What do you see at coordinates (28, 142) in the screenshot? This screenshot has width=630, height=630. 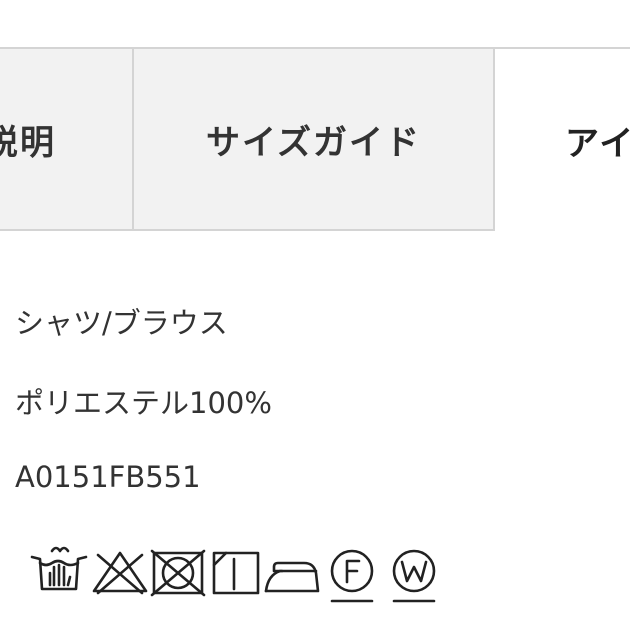 I see `tab-description-label: 説明` at bounding box center [28, 142].